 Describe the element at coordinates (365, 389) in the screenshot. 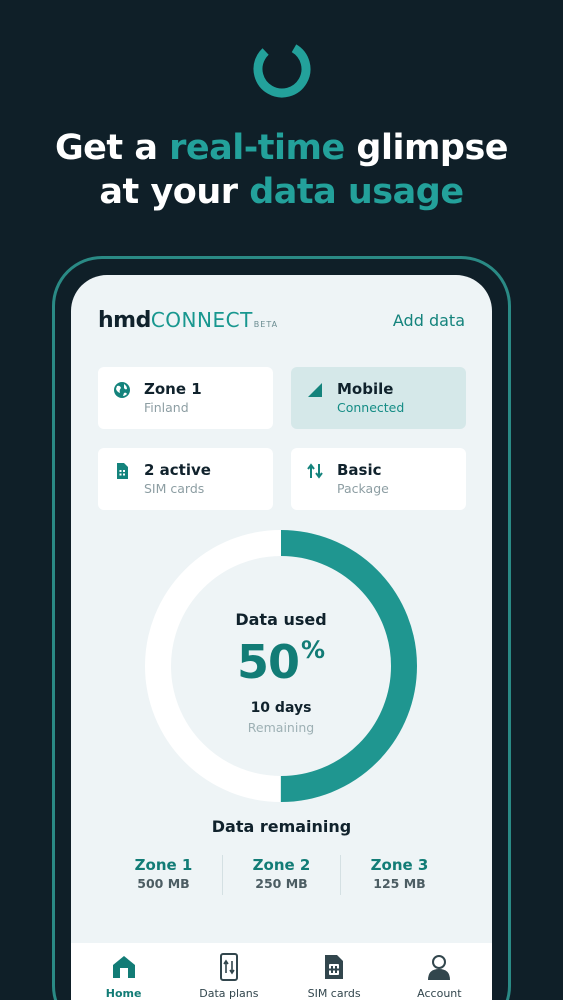

I see `mobile-card-title: Mobile` at that location.